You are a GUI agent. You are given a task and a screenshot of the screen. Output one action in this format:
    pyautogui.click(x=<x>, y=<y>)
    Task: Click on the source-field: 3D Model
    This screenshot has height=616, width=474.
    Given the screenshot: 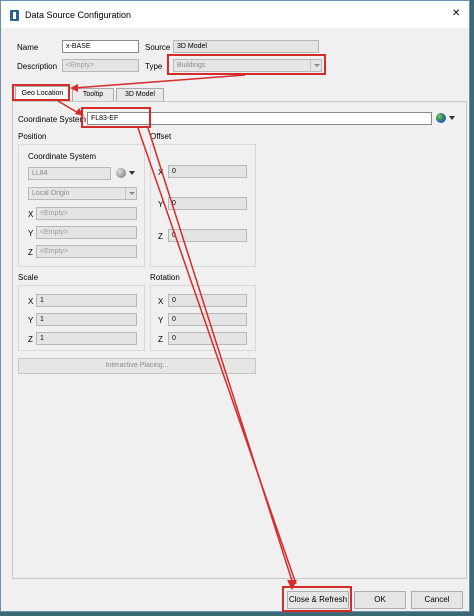 What is the action you would take?
    pyautogui.click(x=246, y=46)
    